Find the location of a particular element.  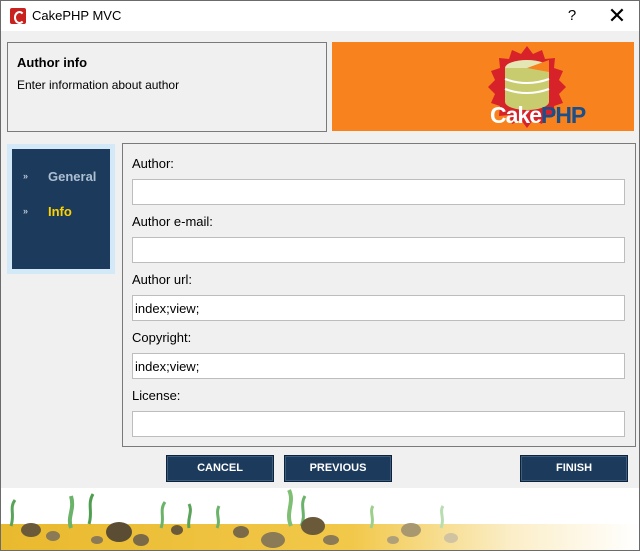

previous-button: PREVIOUS is located at coordinates (338, 468).